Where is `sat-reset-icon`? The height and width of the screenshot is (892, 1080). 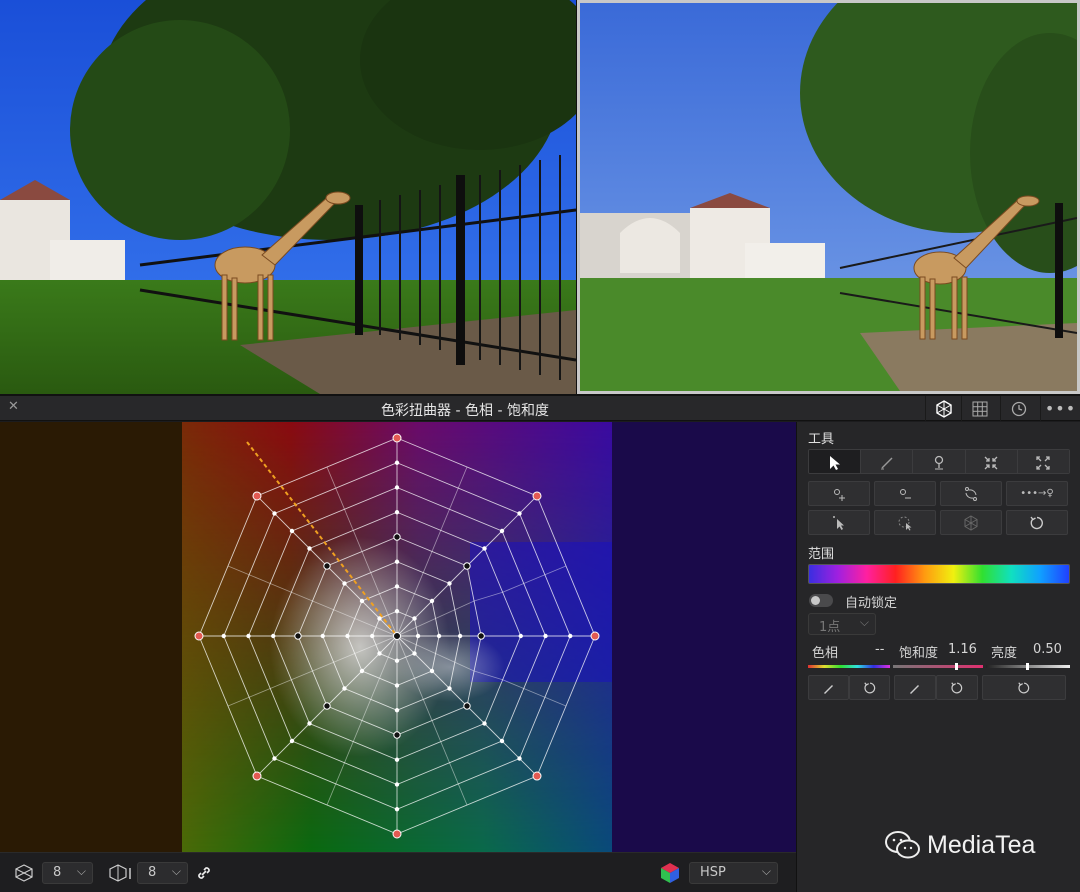
sat-reset-icon is located at coordinates (957, 687).